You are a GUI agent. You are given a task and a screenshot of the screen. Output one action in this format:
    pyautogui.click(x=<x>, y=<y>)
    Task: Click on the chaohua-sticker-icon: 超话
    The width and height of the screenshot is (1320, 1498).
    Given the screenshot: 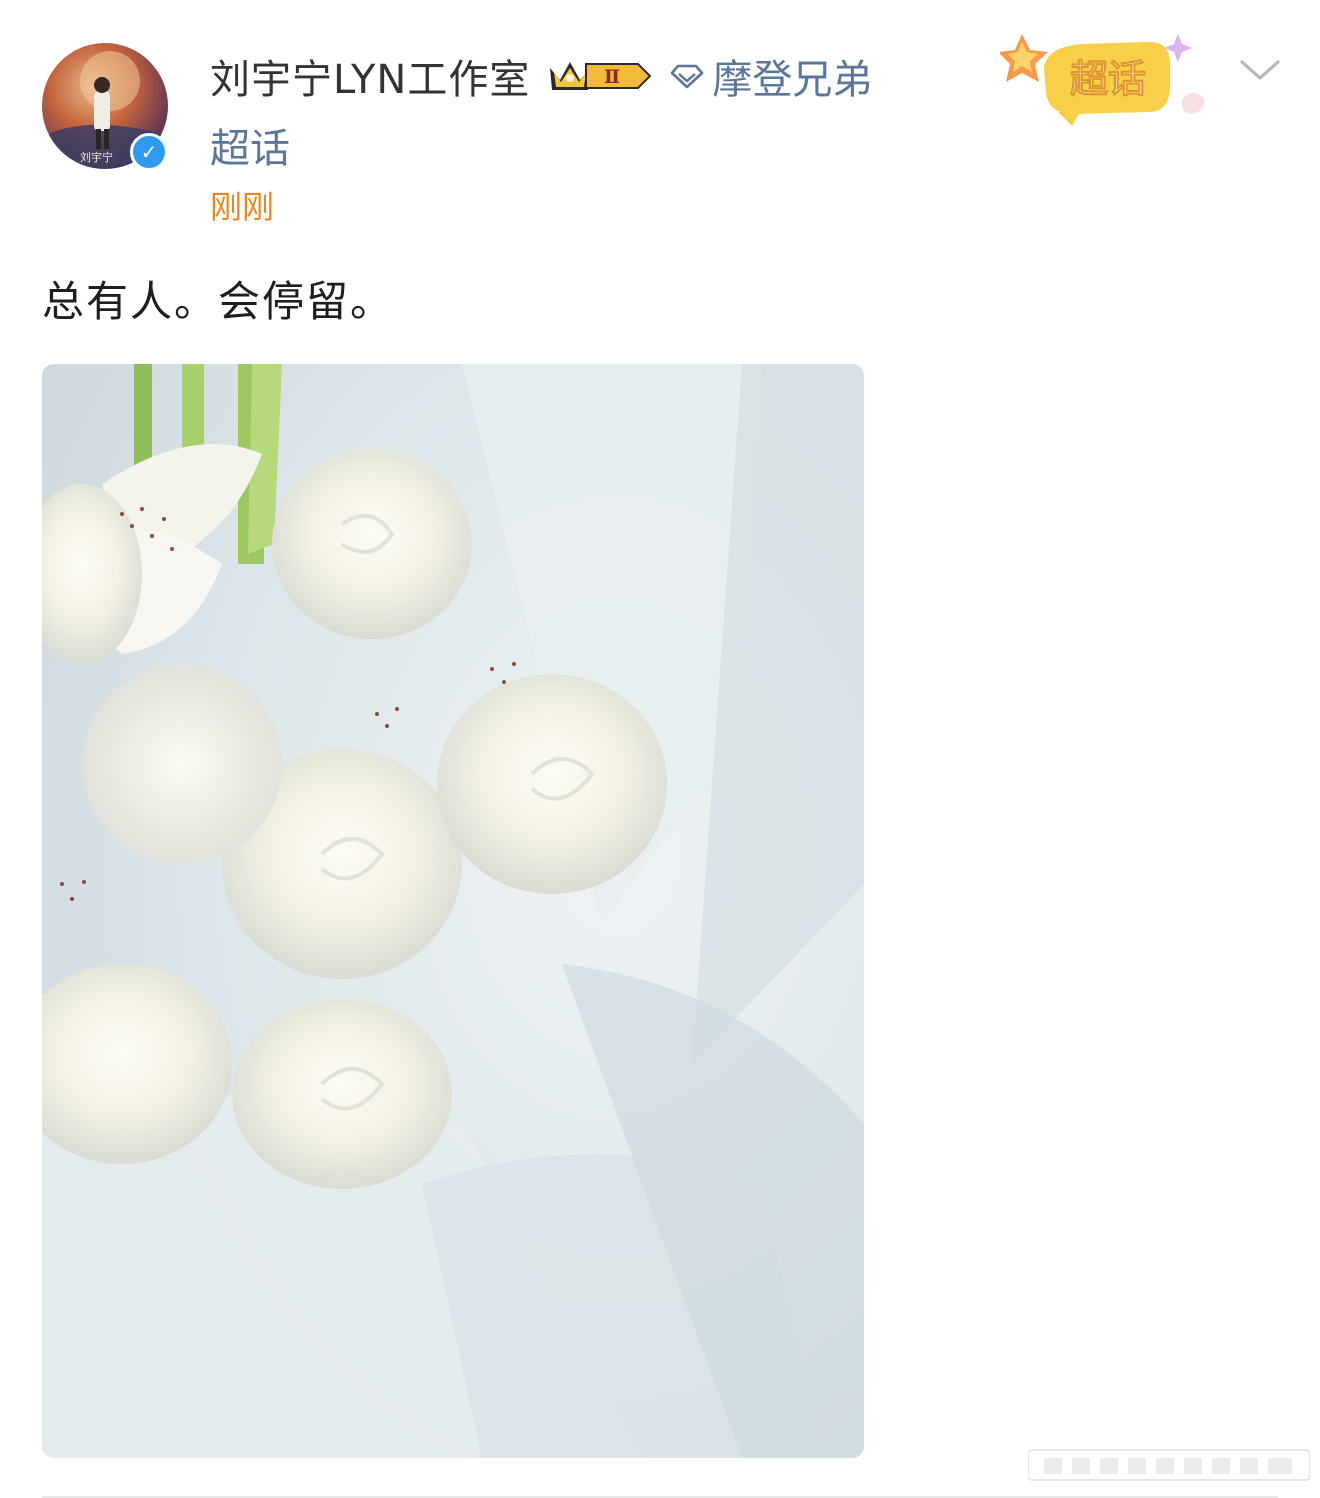 What is the action you would take?
    pyautogui.click(x=1106, y=78)
    